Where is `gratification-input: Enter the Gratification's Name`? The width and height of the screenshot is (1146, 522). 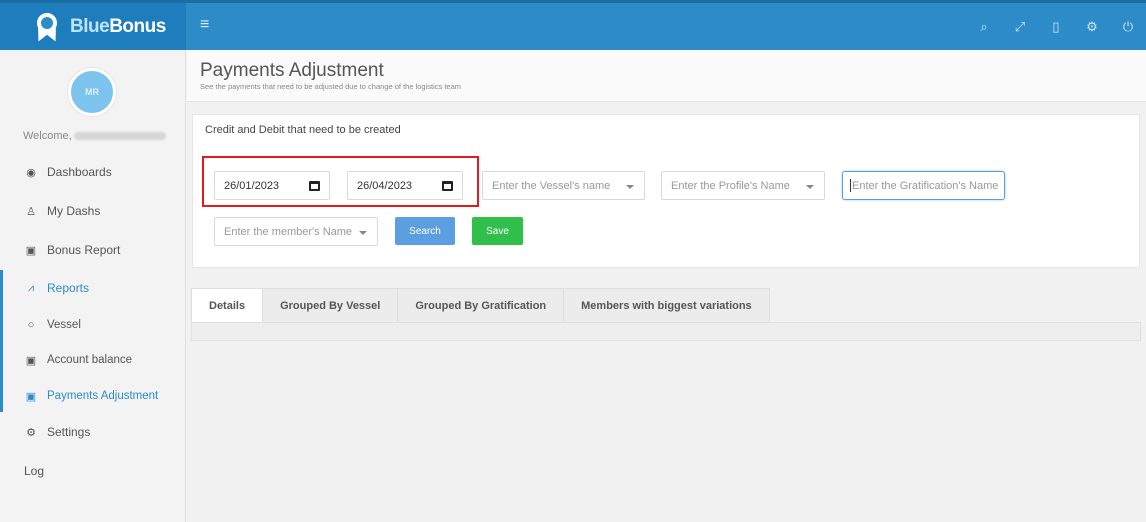
gratification-input: Enter the Gratification's Name is located at coordinates (923, 185).